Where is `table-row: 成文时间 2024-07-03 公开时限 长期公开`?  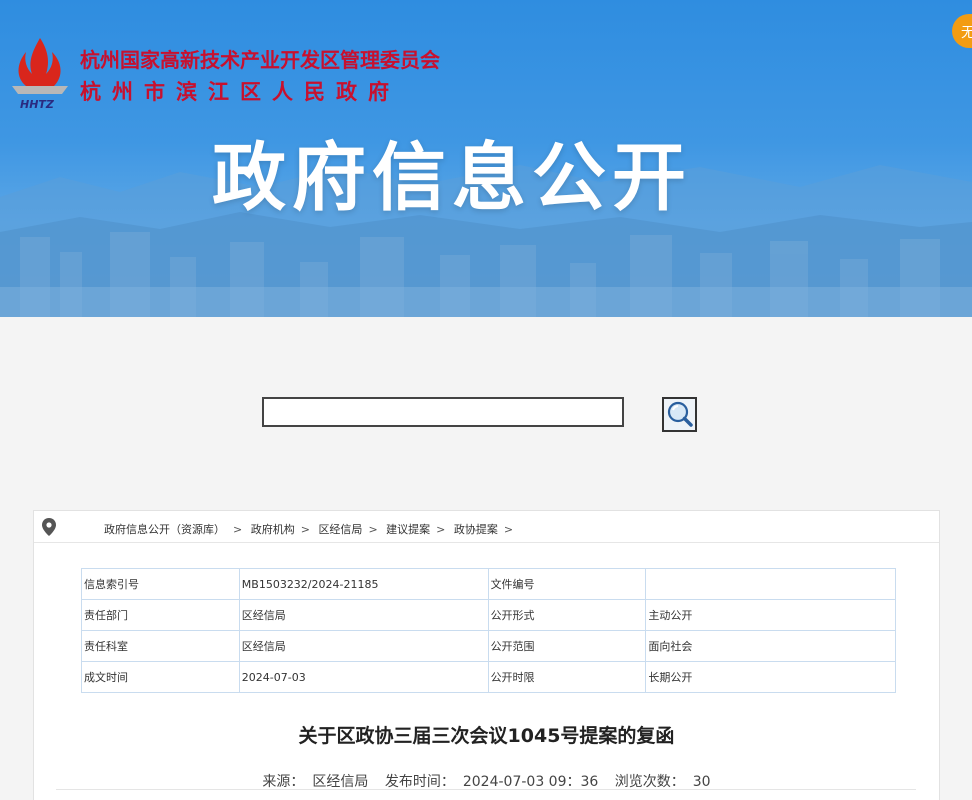
table-row: 成文时间 2024-07-03 公开时限 长期公开 is located at coordinates (488, 677).